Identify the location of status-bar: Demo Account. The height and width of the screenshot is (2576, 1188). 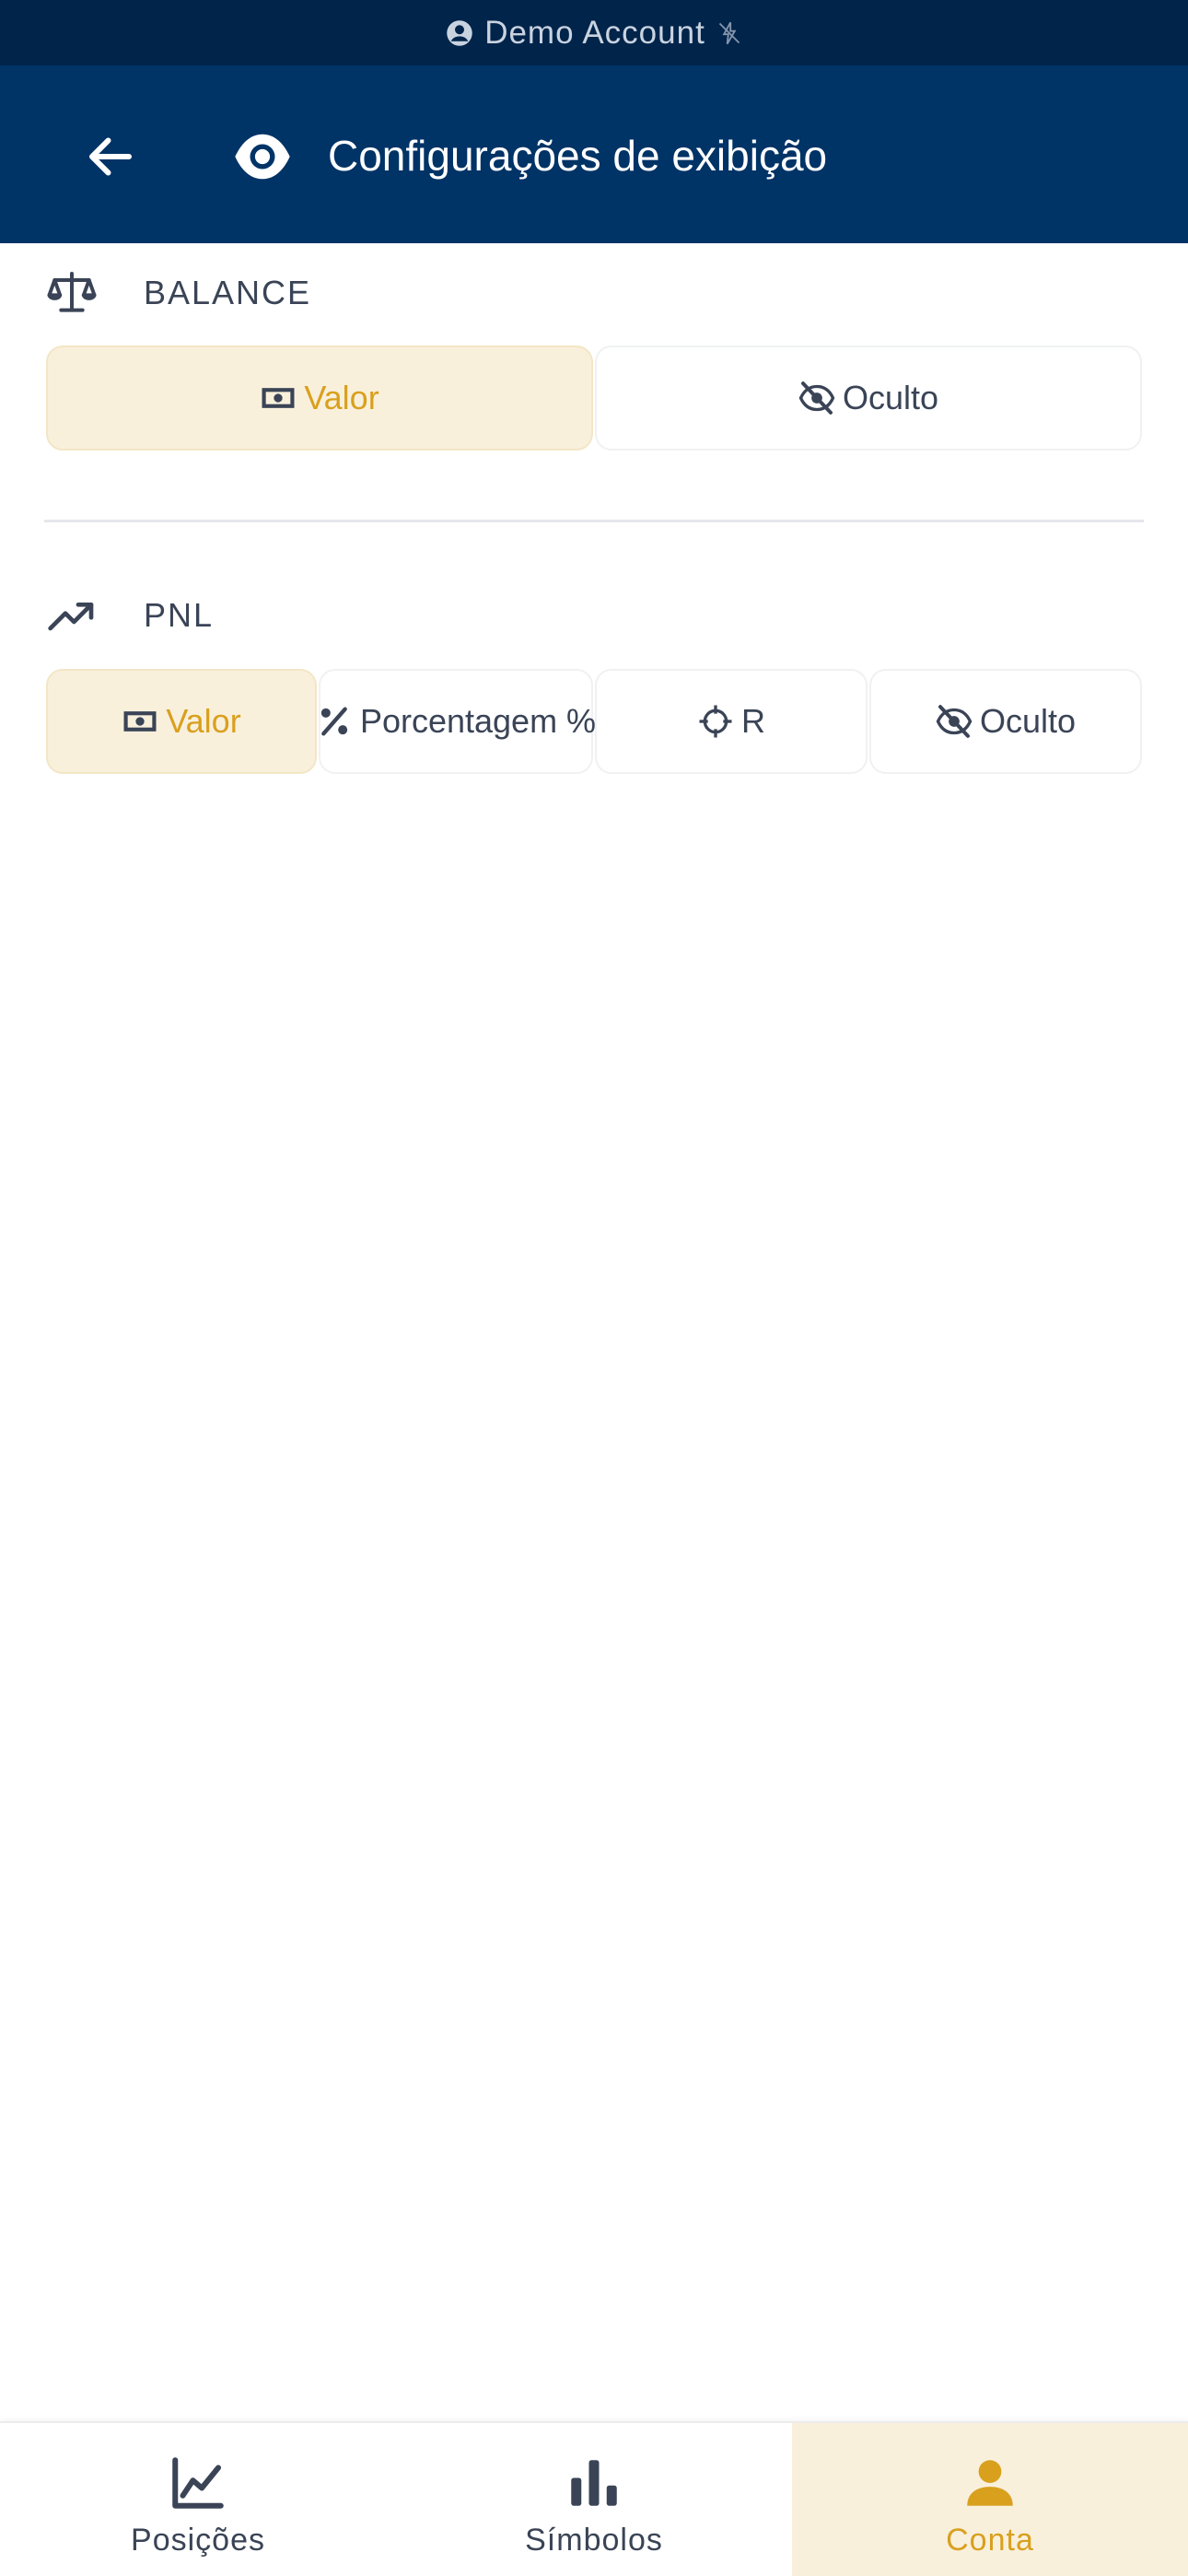
(594, 32).